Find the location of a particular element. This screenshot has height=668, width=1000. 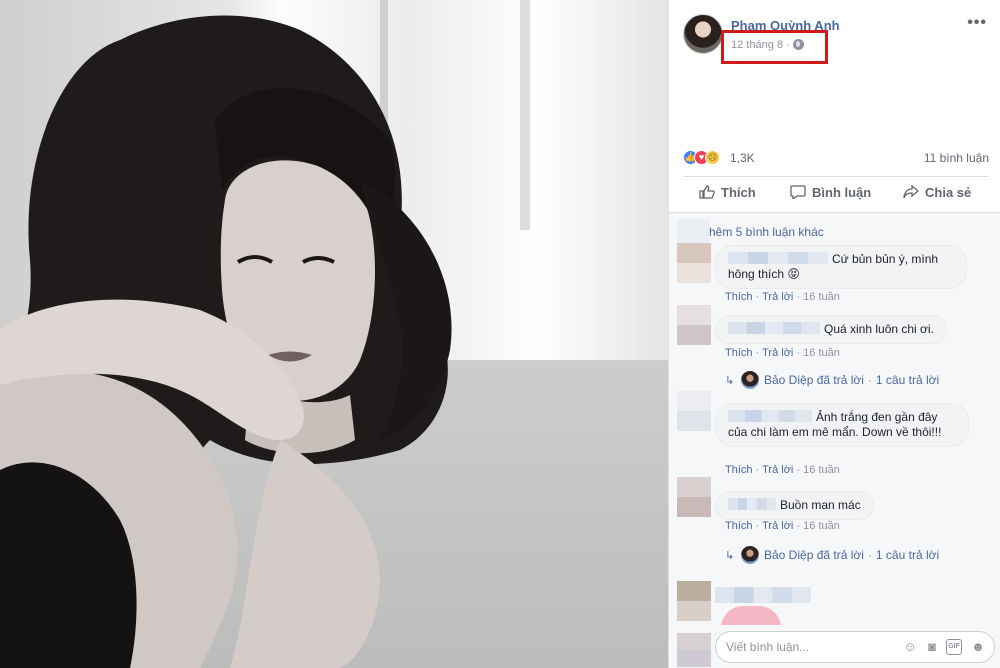

gif-icon: GIF is located at coordinates (954, 647).